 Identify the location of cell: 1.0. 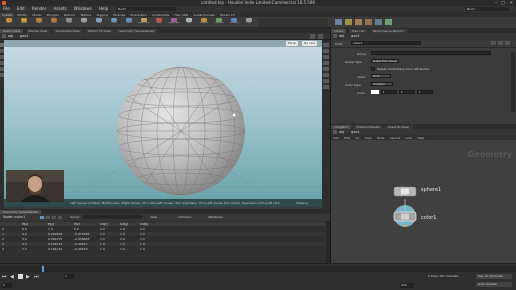
(102, 249).